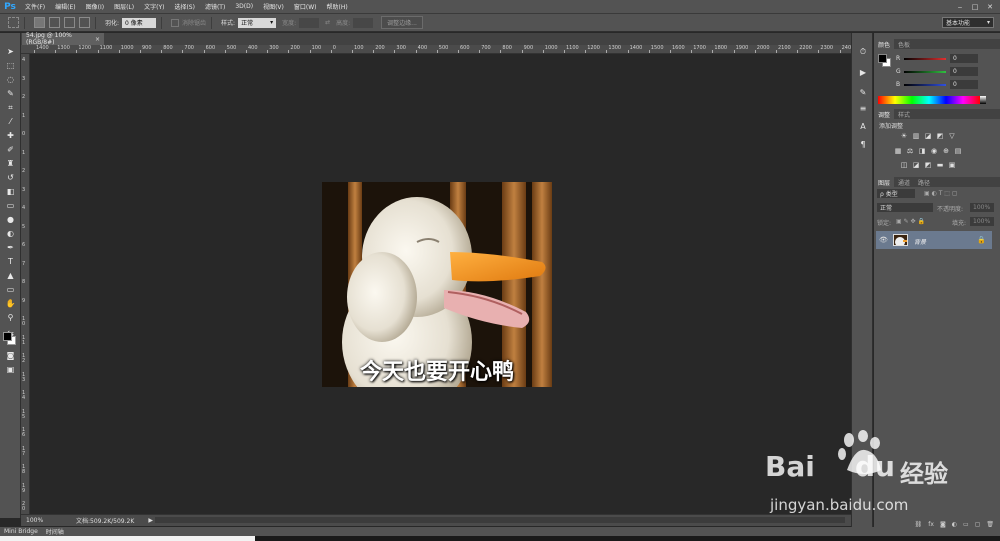  I want to click on tab-mini-bridge: Mini Bridge, so click(21, 531).